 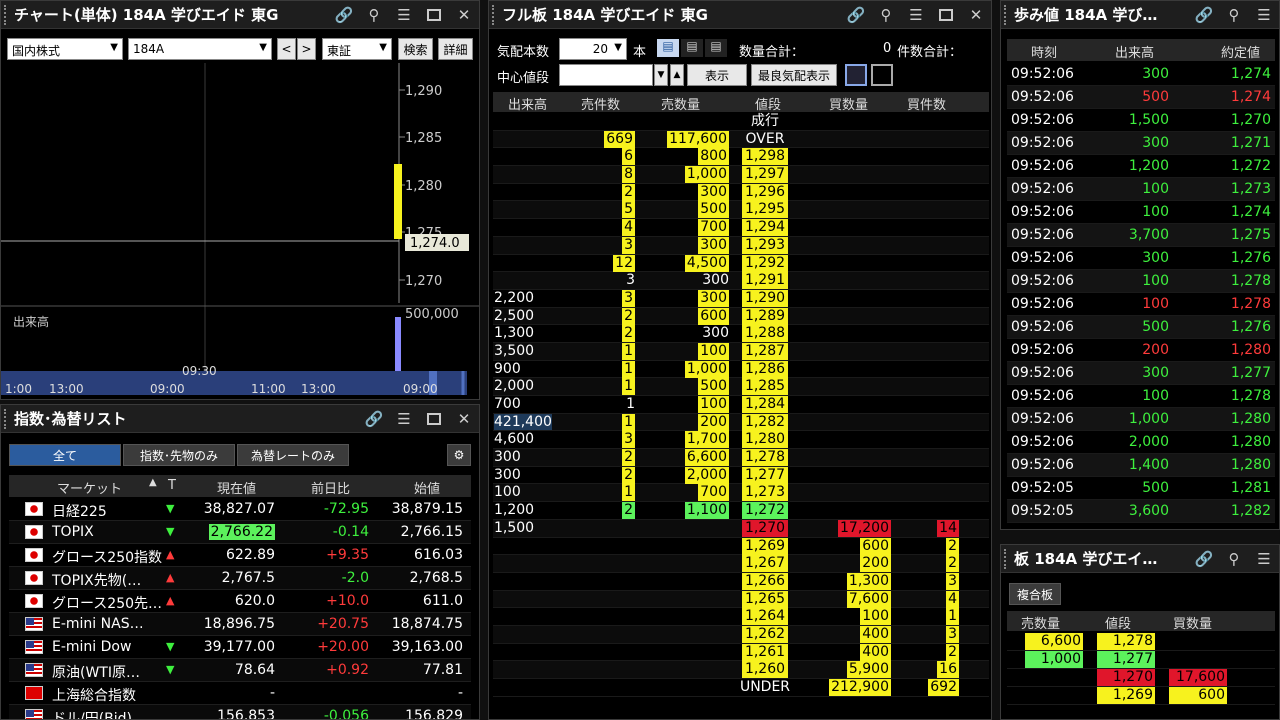 I want to click on board-row: 1,200 2 1,100 1,272, so click(x=741, y=511).